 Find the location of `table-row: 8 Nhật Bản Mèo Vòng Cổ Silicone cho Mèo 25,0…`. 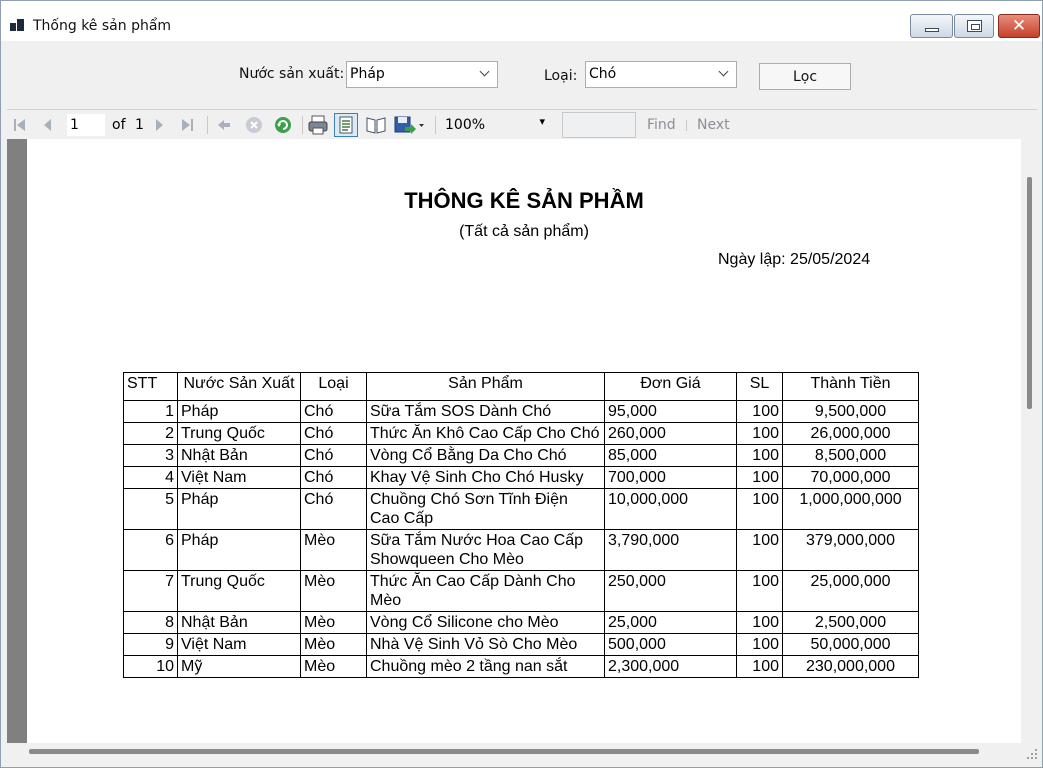

table-row: 8 Nhật Bản Mèo Vòng Cổ Silicone cho Mèo 25,0… is located at coordinates (521, 622).